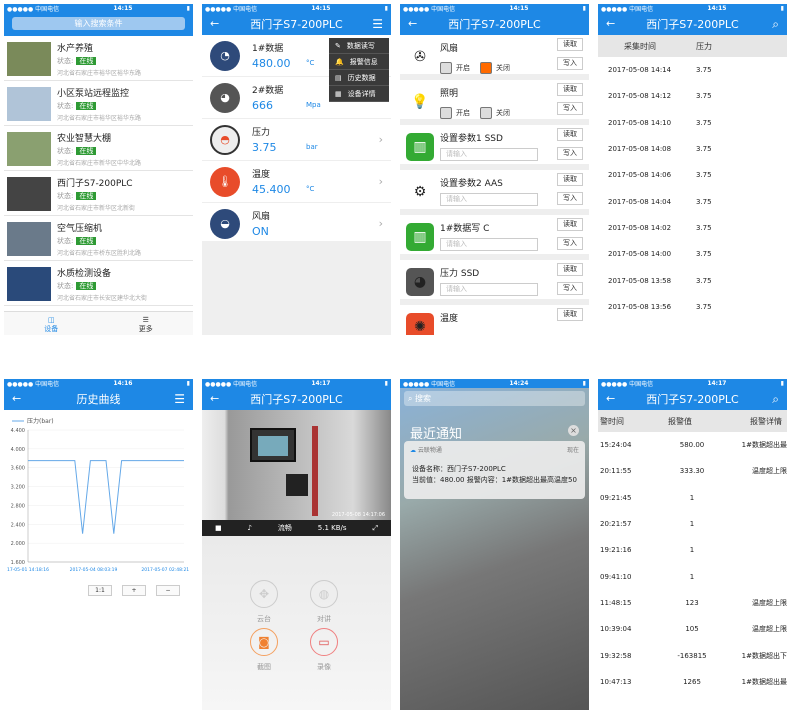 The image size is (790, 710). I want to click on device-info: 水质检测设备 状态: 在线 河北省石家庄市长安区建华北大街, so click(102, 283).